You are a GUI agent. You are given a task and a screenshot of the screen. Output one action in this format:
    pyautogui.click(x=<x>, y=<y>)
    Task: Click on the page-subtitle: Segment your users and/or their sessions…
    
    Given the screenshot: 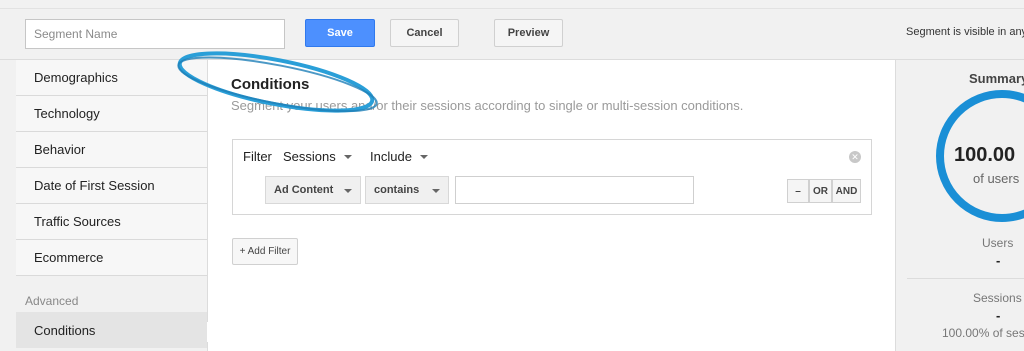 What is the action you would take?
    pyautogui.click(x=487, y=105)
    